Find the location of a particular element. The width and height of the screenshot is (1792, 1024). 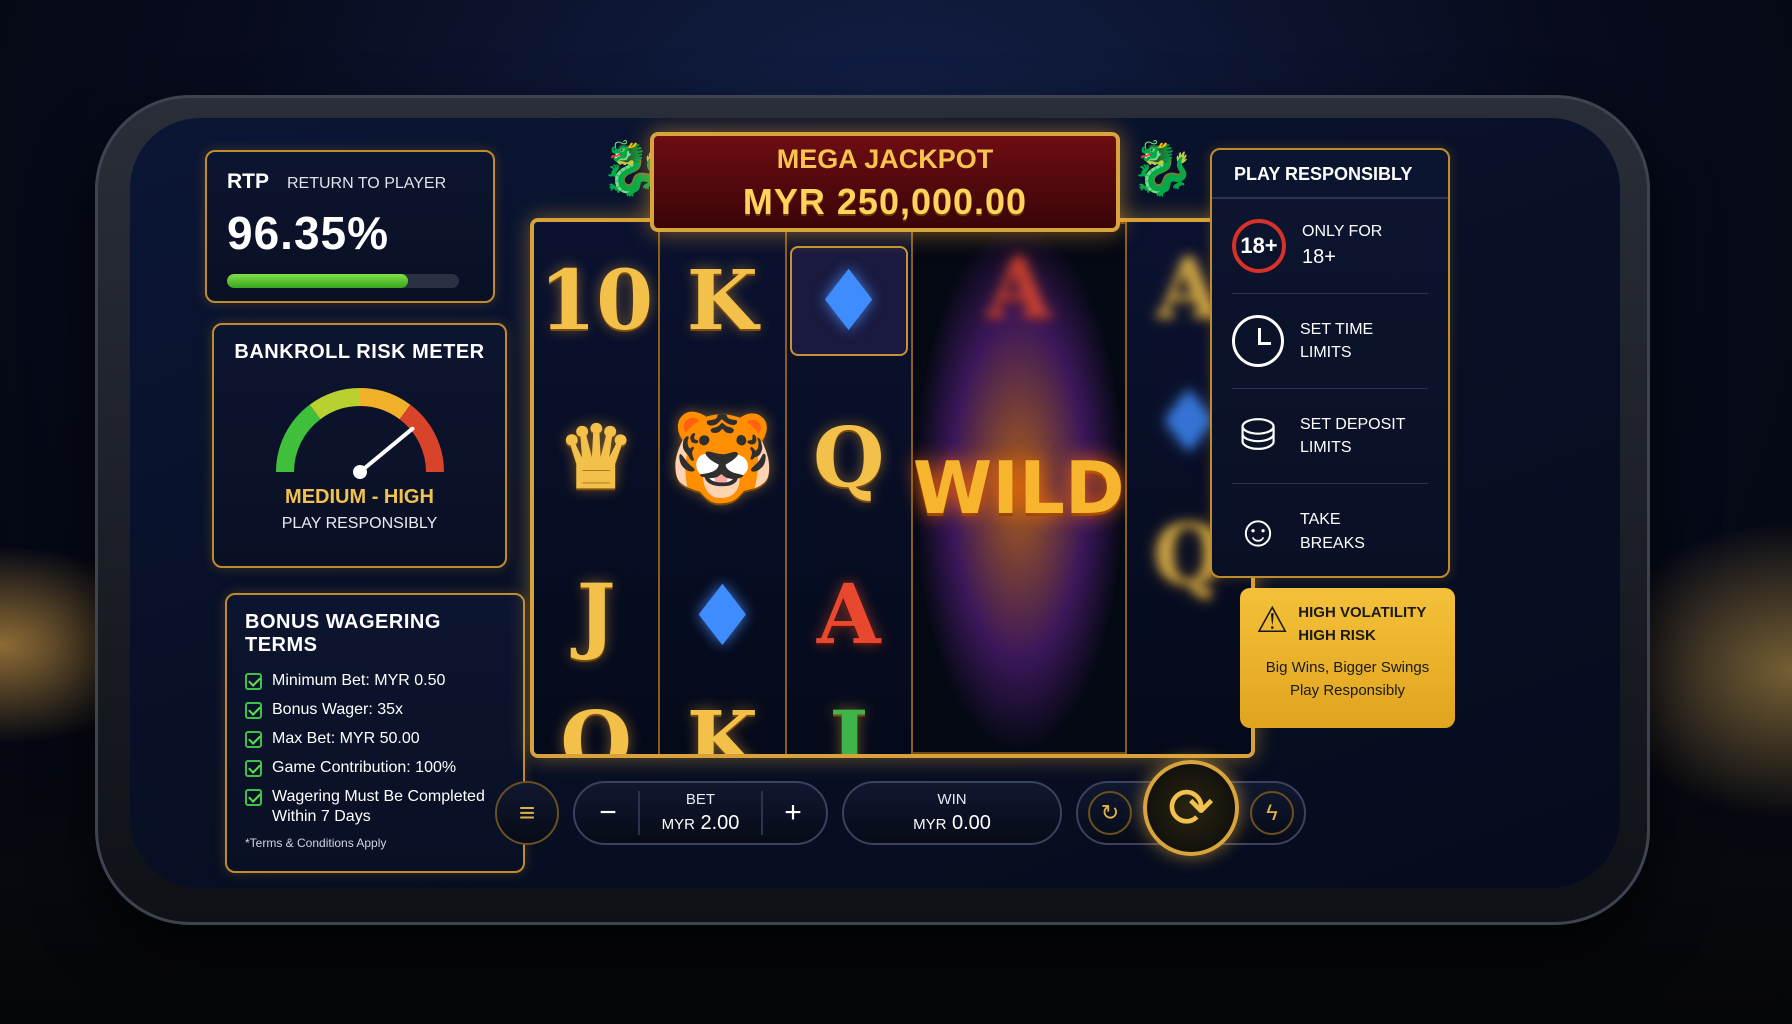

bet-value: 2.00 is located at coordinates (720, 823).